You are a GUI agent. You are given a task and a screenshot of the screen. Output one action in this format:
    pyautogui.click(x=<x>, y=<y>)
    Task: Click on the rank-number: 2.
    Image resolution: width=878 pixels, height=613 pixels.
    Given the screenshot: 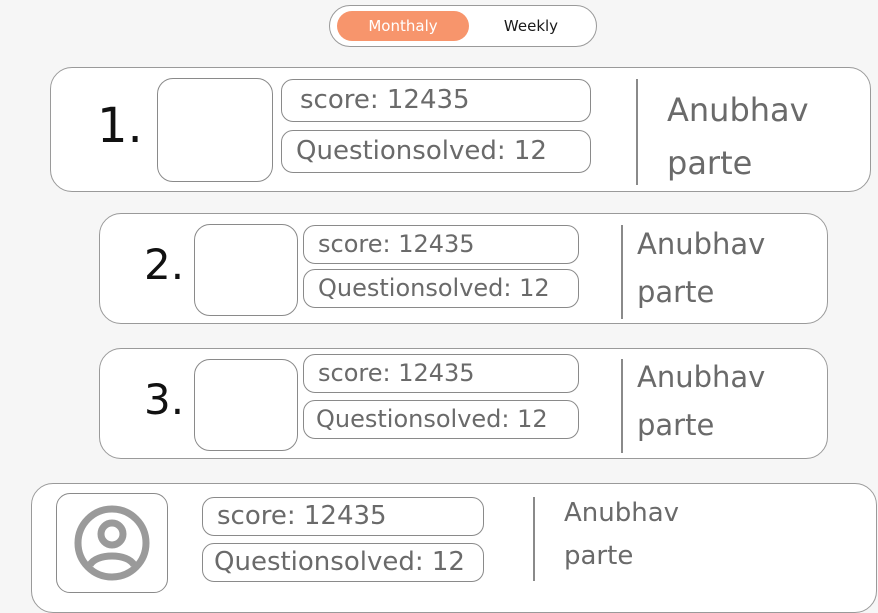 What is the action you would take?
    pyautogui.click(x=164, y=264)
    